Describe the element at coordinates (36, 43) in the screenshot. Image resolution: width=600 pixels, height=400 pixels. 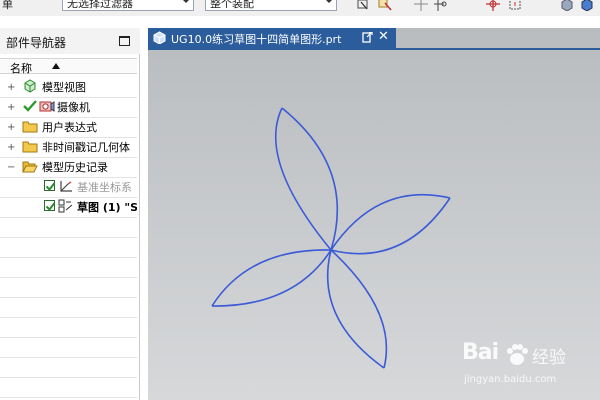
I see `part-navigator-title: 部件导航器` at that location.